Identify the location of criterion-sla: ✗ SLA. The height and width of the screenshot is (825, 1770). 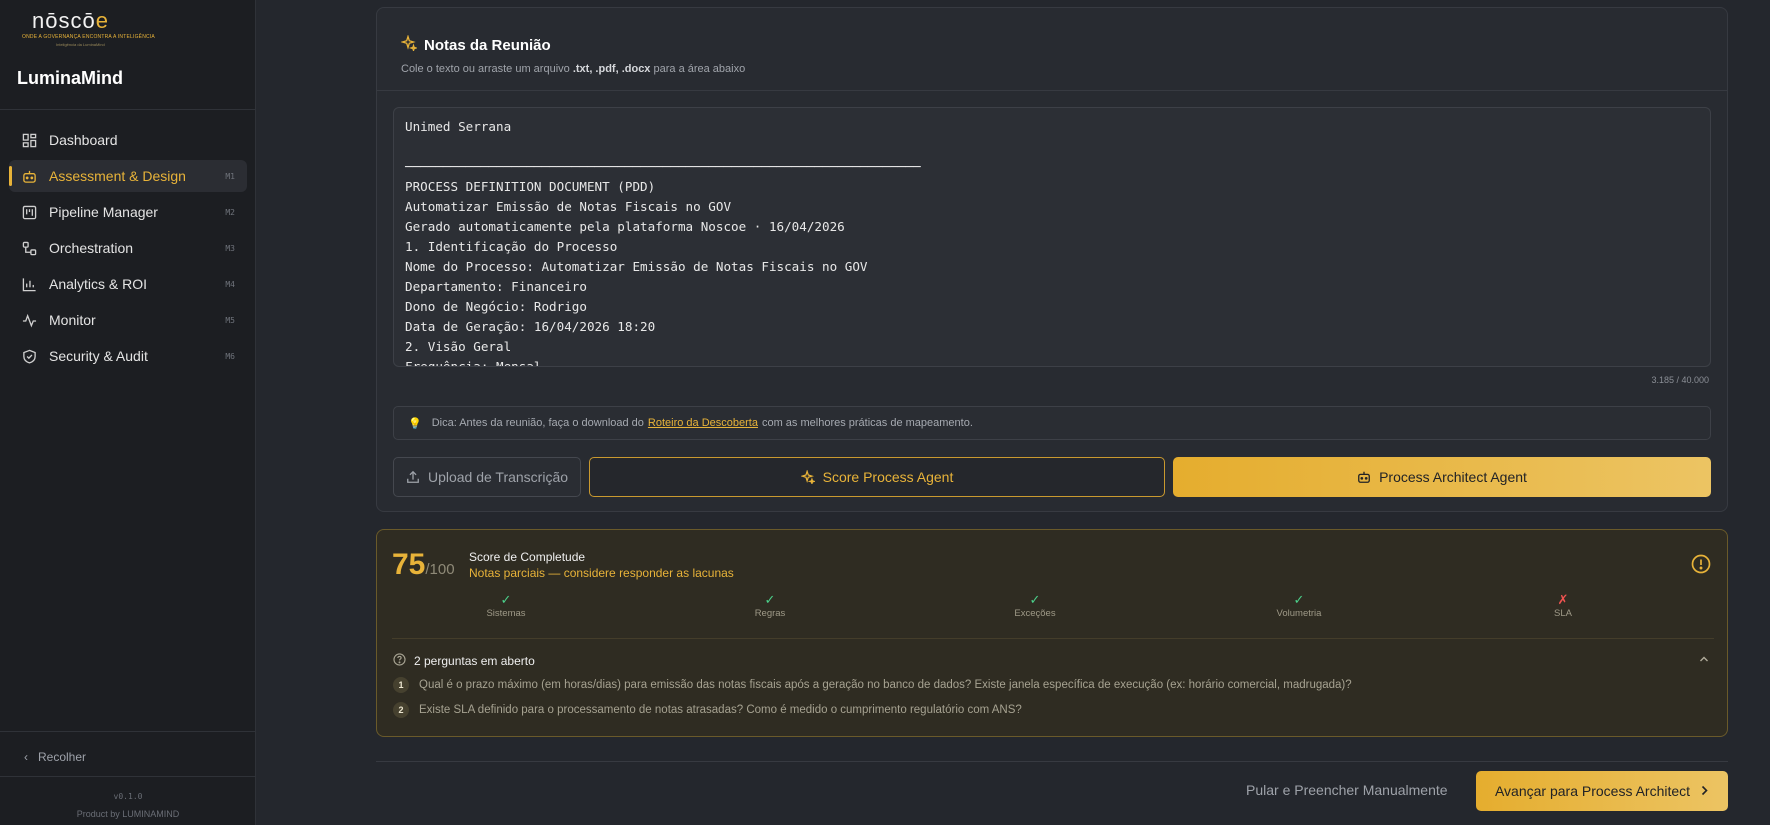
(1563, 605).